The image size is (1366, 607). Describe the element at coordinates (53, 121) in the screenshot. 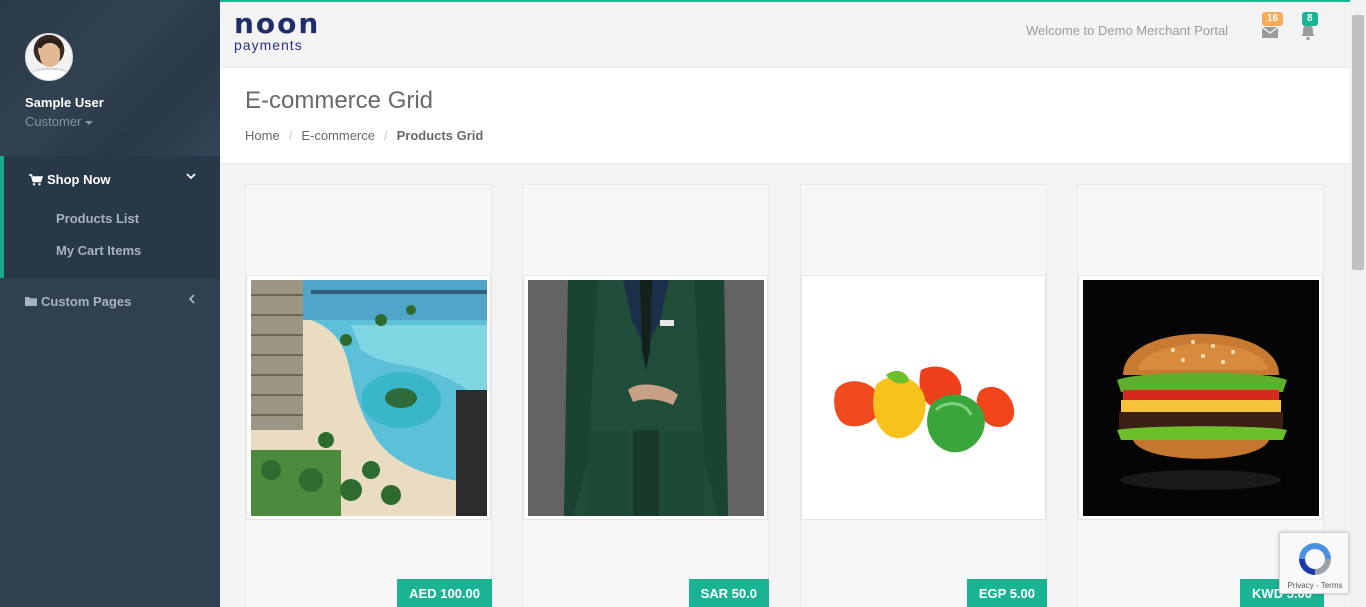

I see `user-role-label: Customer` at that location.